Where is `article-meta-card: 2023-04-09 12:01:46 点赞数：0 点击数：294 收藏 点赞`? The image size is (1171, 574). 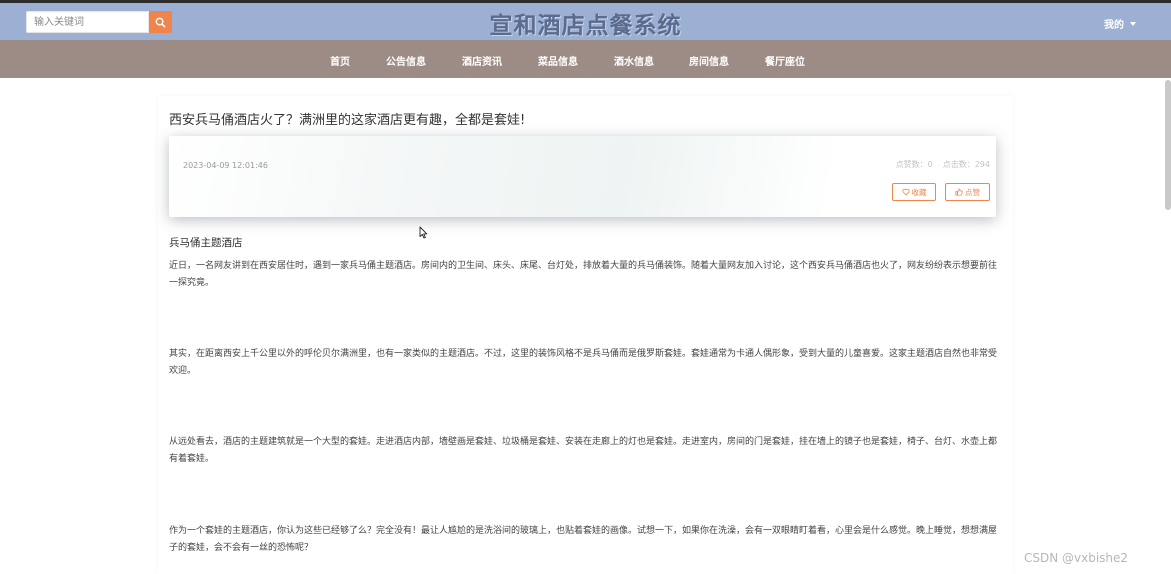
article-meta-card: 2023-04-09 12:01:46 点赞数：0 点击数：294 收藏 点赞 is located at coordinates (582, 176).